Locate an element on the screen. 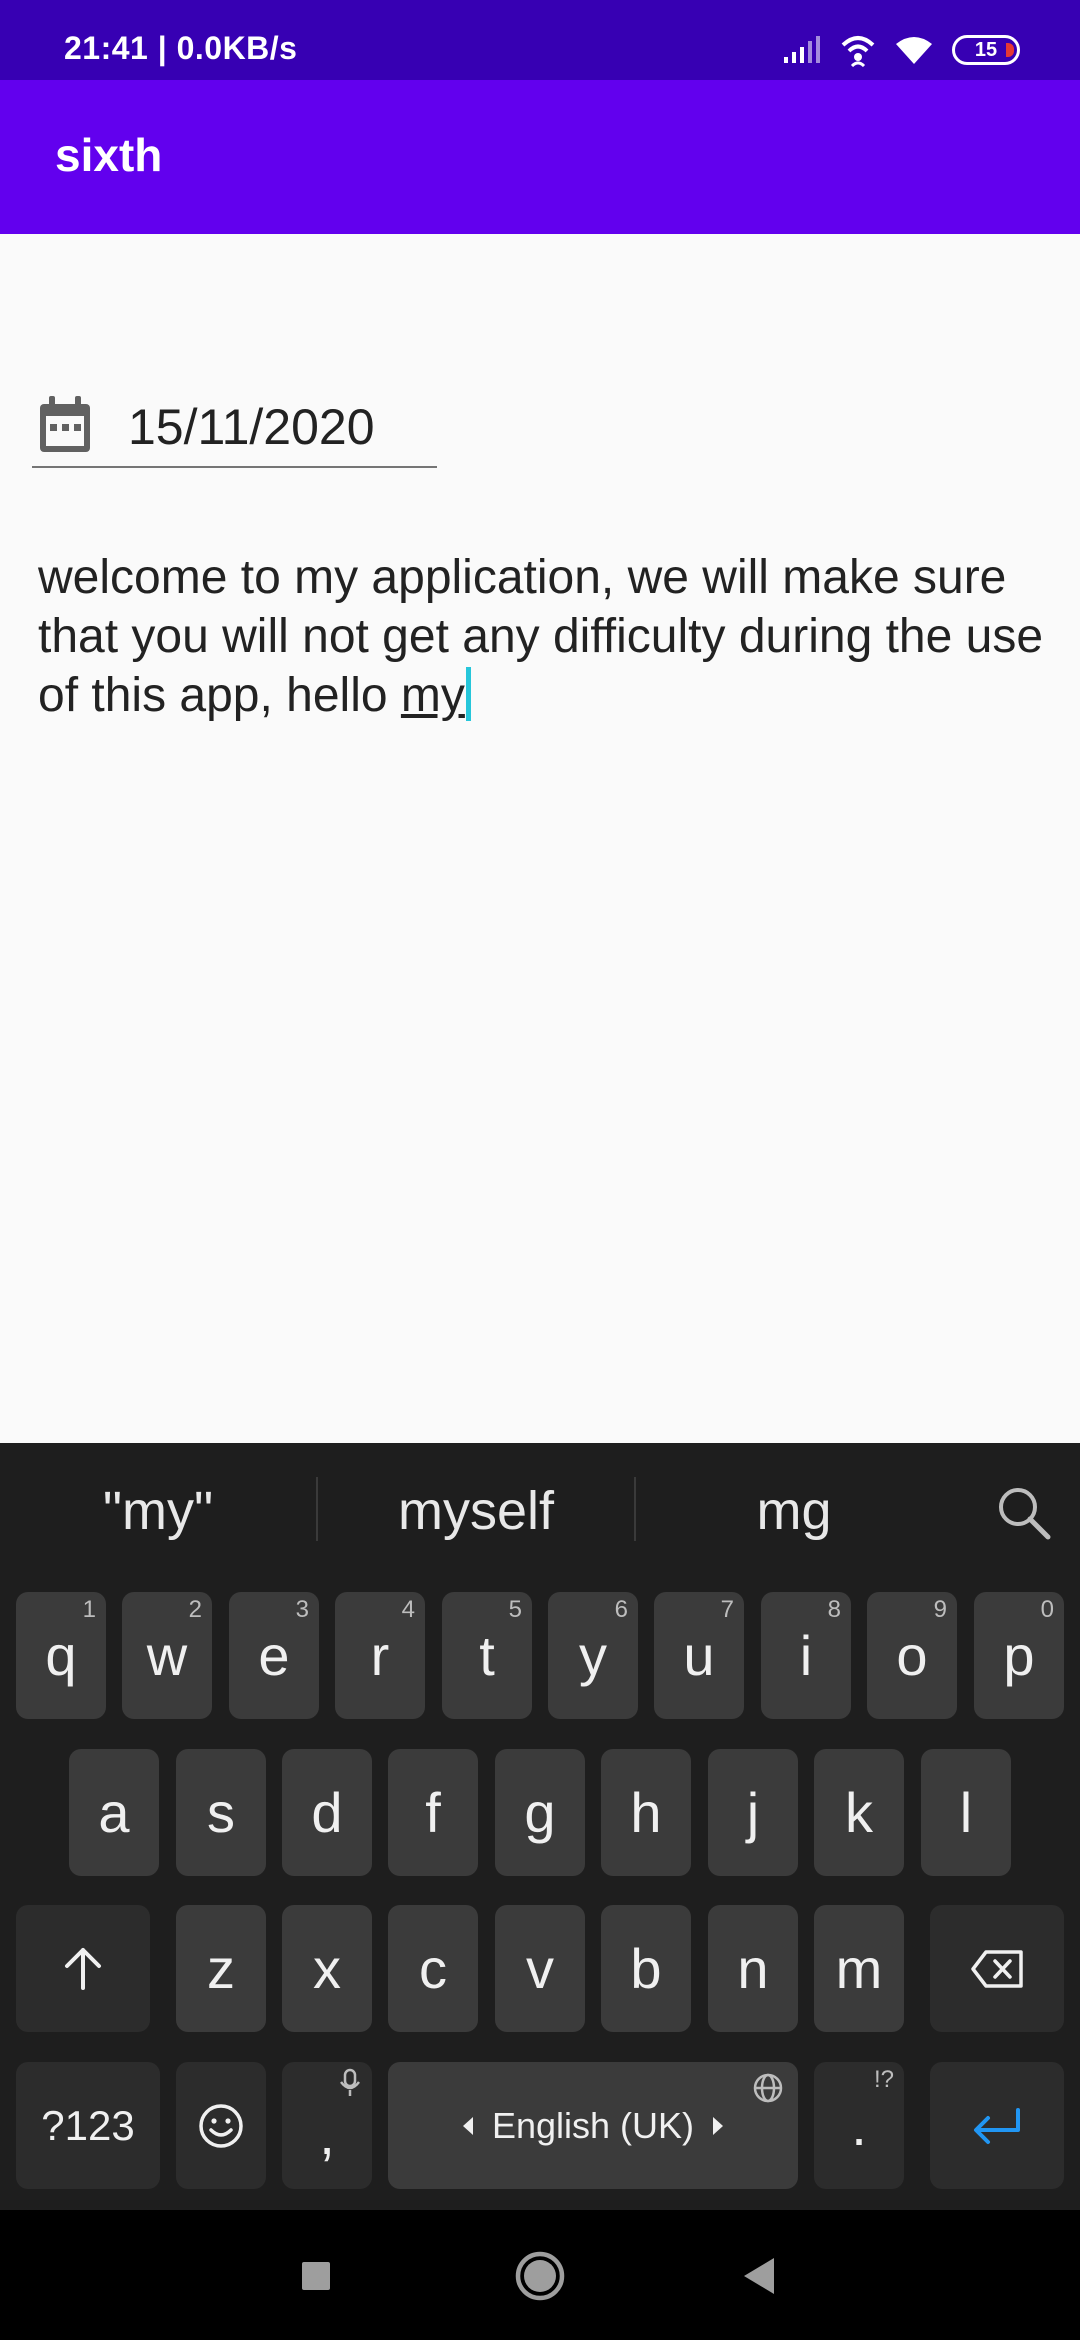 This screenshot has height=2340, width=1080. enter-icon is located at coordinates (997, 2125).